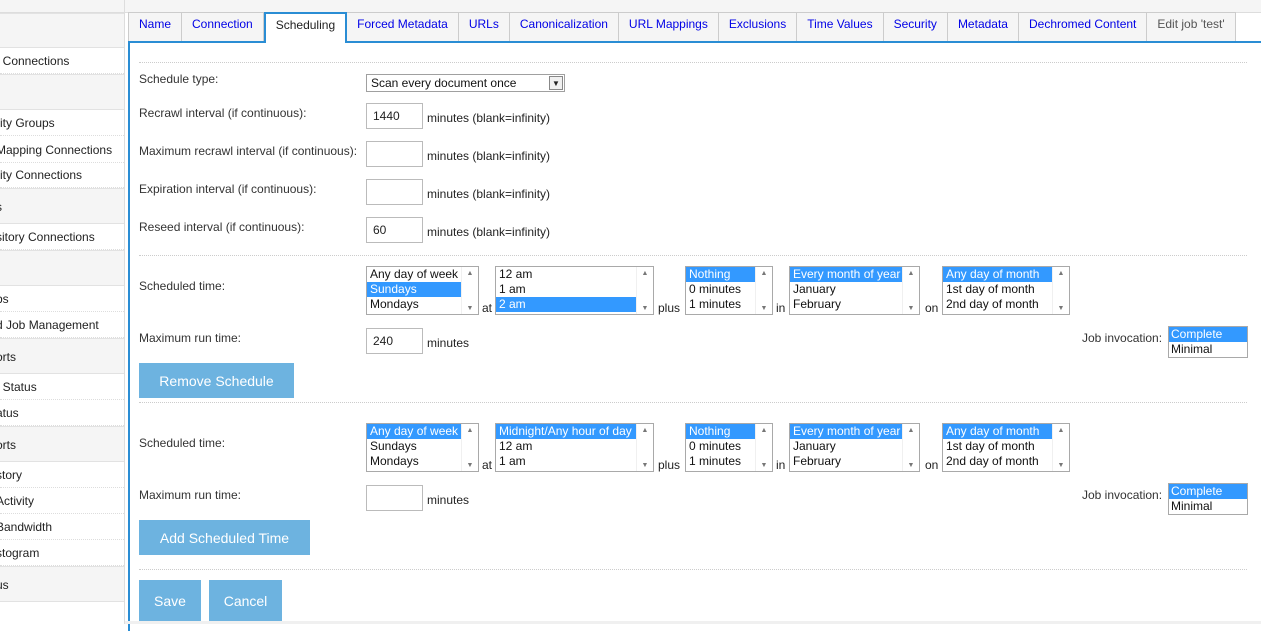  I want to click on sidebar-item: rity Groups, so click(62, 123).